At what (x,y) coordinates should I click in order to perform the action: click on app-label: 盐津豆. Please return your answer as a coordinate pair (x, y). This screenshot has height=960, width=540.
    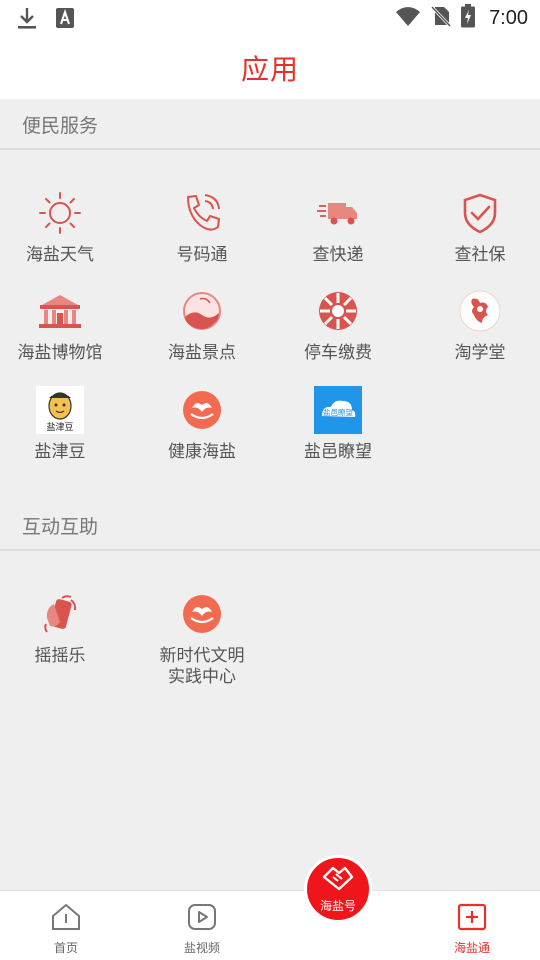
    Looking at the image, I should click on (60, 452).